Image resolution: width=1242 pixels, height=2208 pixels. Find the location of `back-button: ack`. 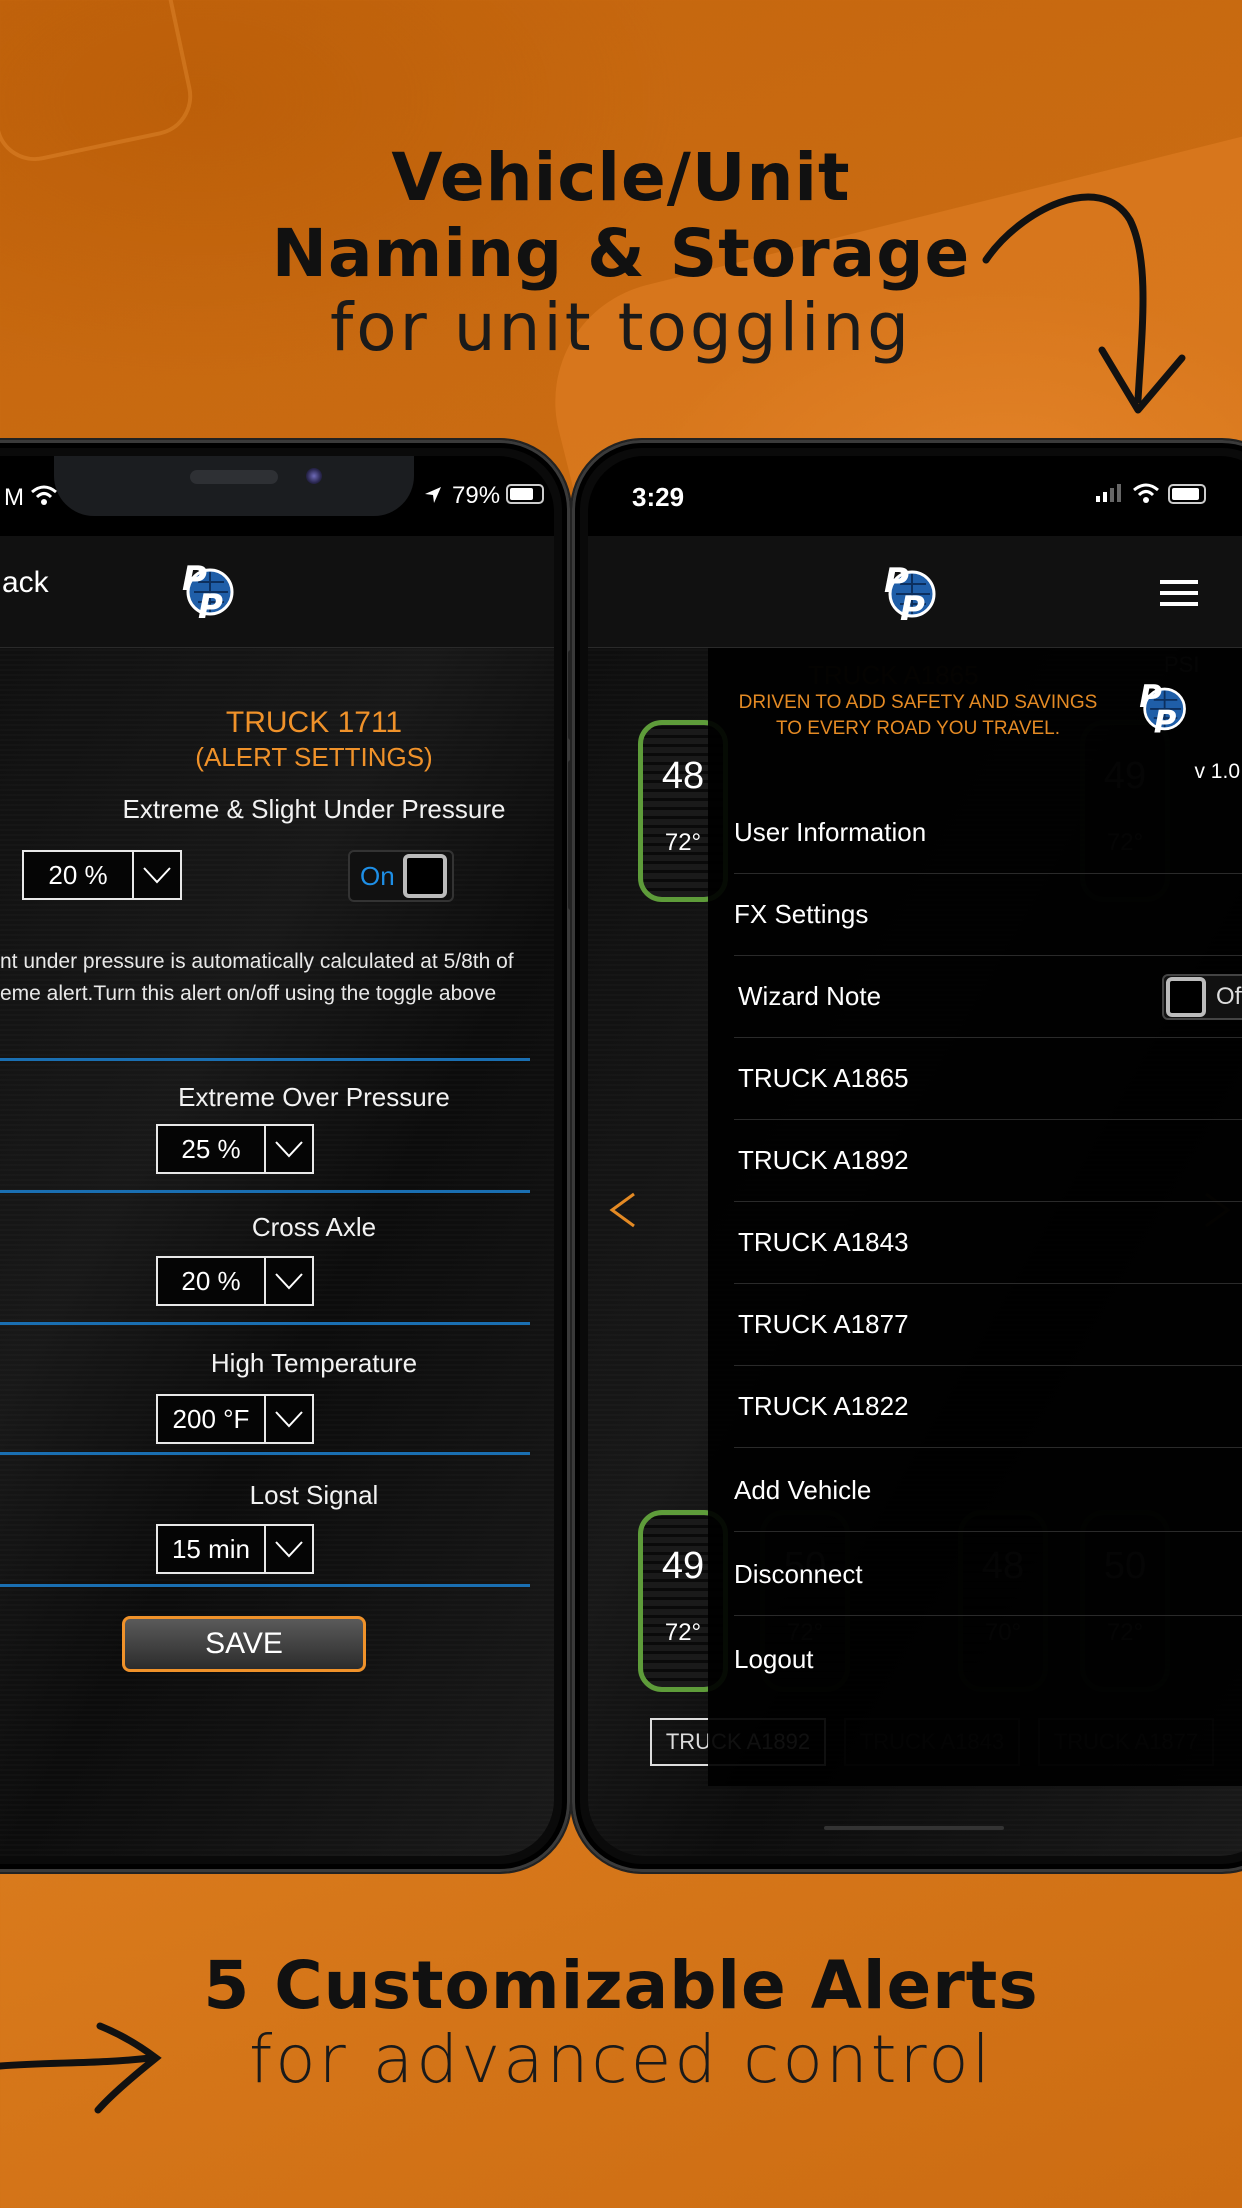

back-button: ack is located at coordinates (25, 583).